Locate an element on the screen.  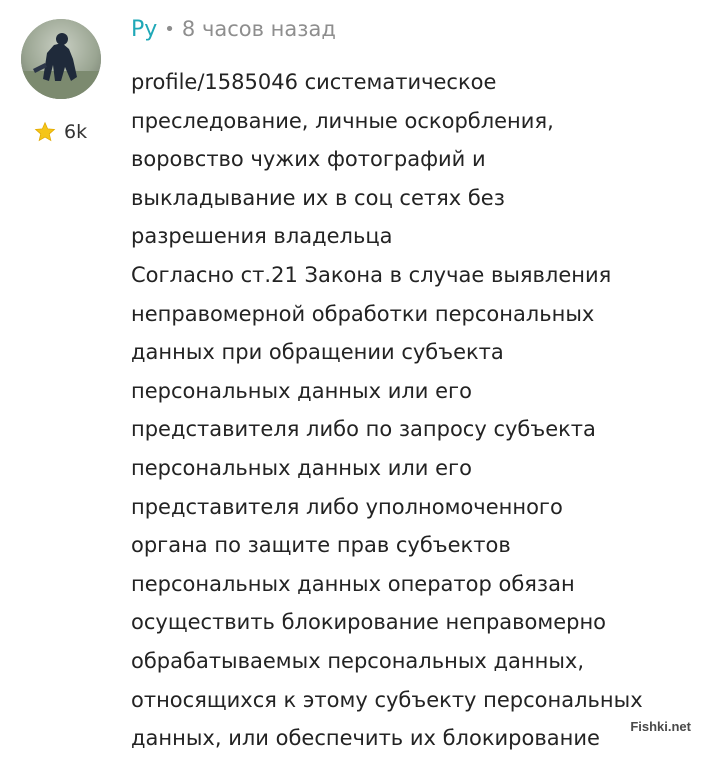
comment-line: Согласно ст.21 Закона в случае выявления is located at coordinates (371, 274).